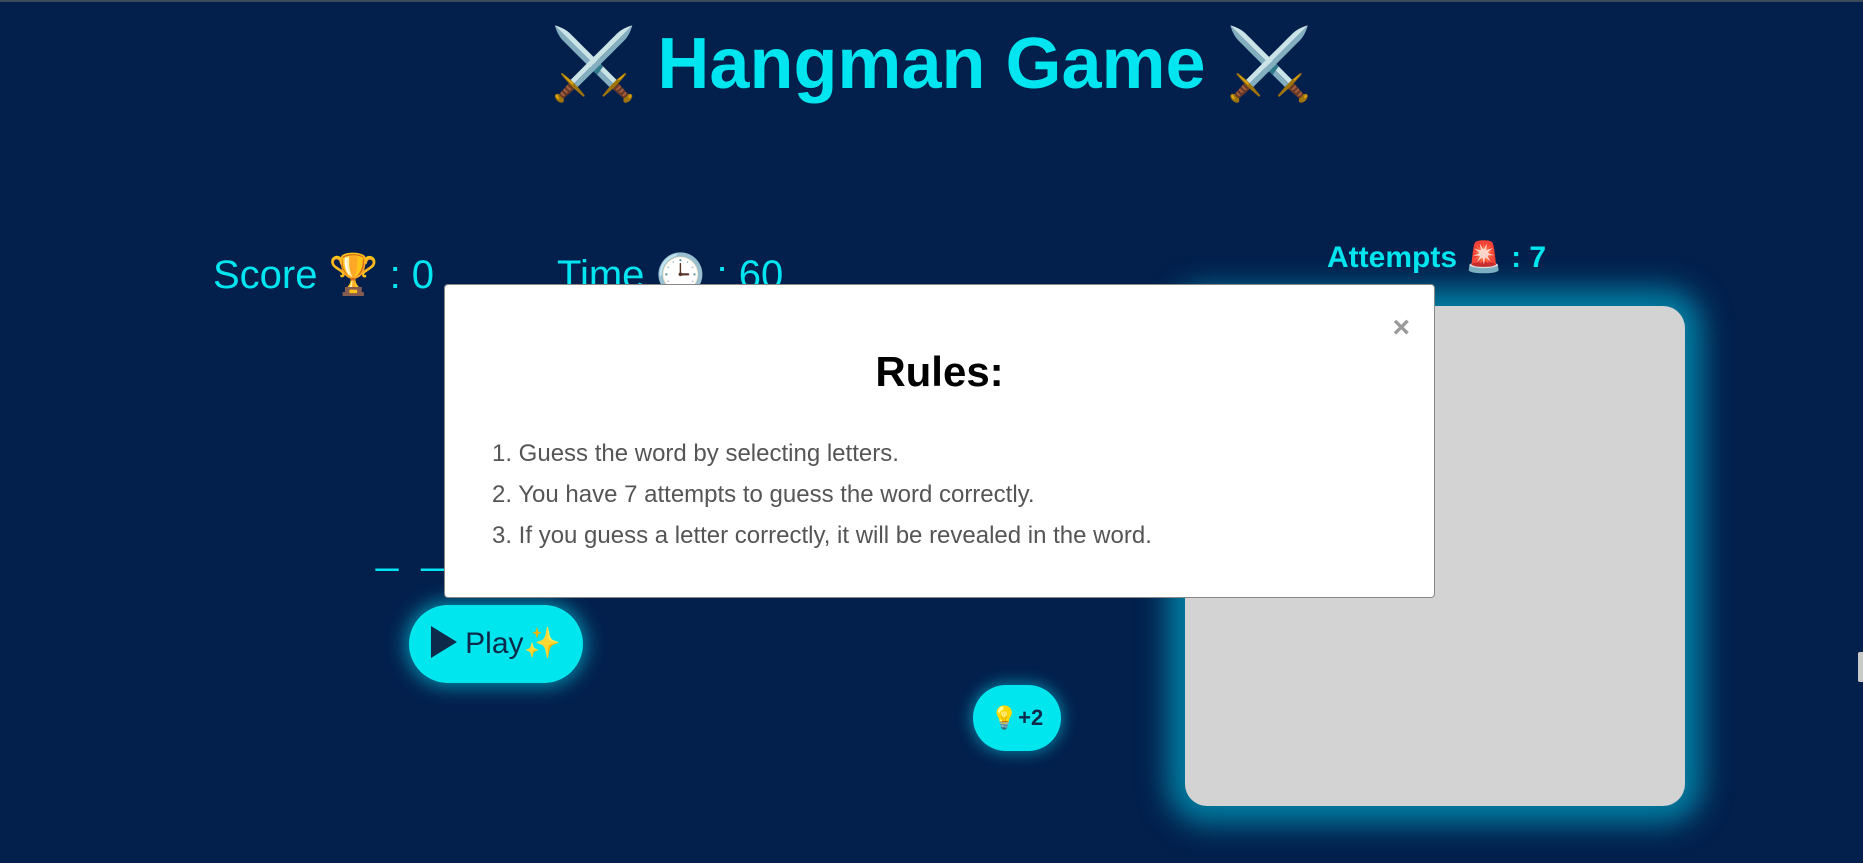 The height and width of the screenshot is (863, 1863). Describe the element at coordinates (1484, 257) in the screenshot. I see `siren-icon: 🚨` at that location.